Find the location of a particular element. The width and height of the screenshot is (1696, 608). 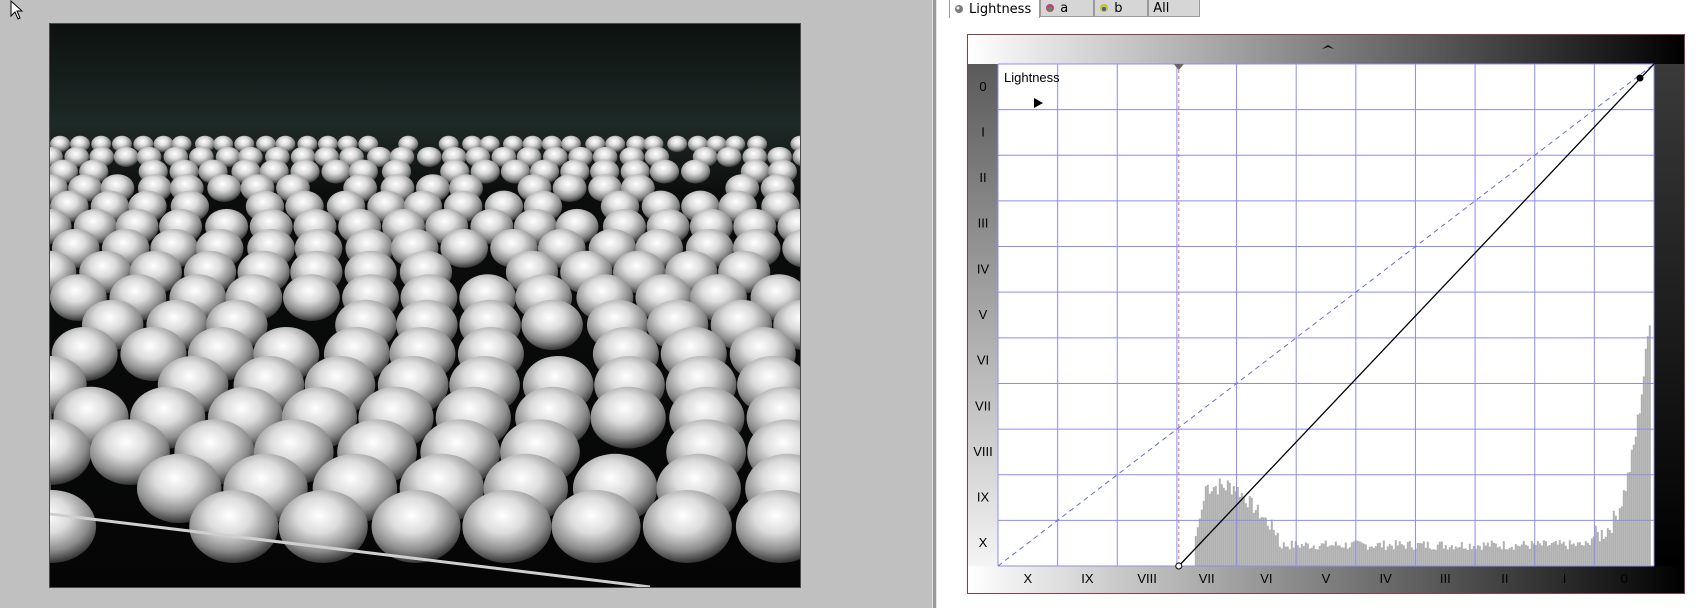

zone-label-y: VI is located at coordinates (983, 360).